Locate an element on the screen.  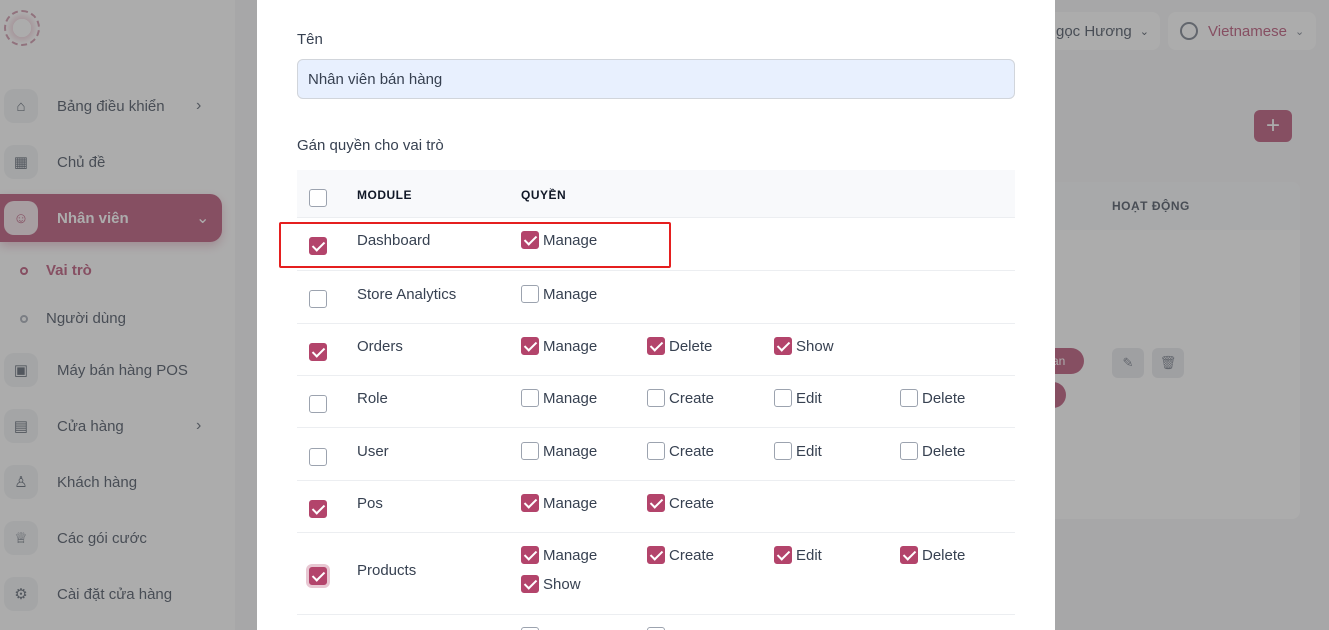
permission-products-edit: Edit is located at coordinates (798, 555).